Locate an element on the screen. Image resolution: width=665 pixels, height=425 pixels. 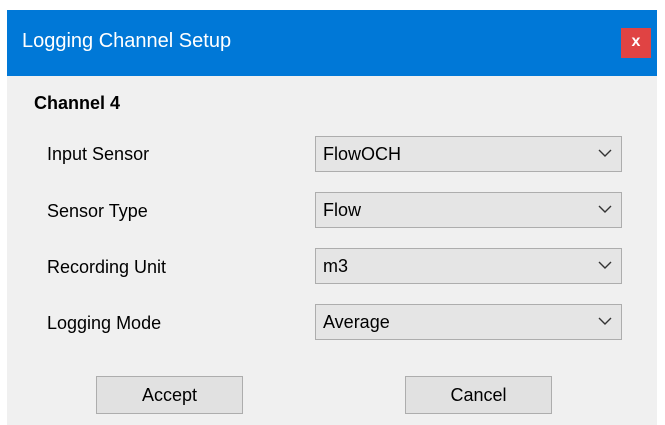
close-button: x is located at coordinates (636, 43).